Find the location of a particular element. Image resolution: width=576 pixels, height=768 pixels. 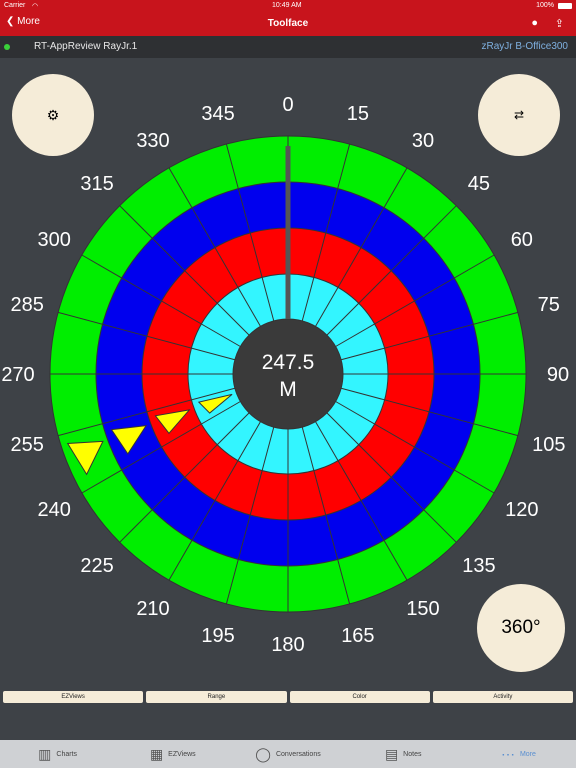

share-icon: ⇪ is located at coordinates (559, 23).